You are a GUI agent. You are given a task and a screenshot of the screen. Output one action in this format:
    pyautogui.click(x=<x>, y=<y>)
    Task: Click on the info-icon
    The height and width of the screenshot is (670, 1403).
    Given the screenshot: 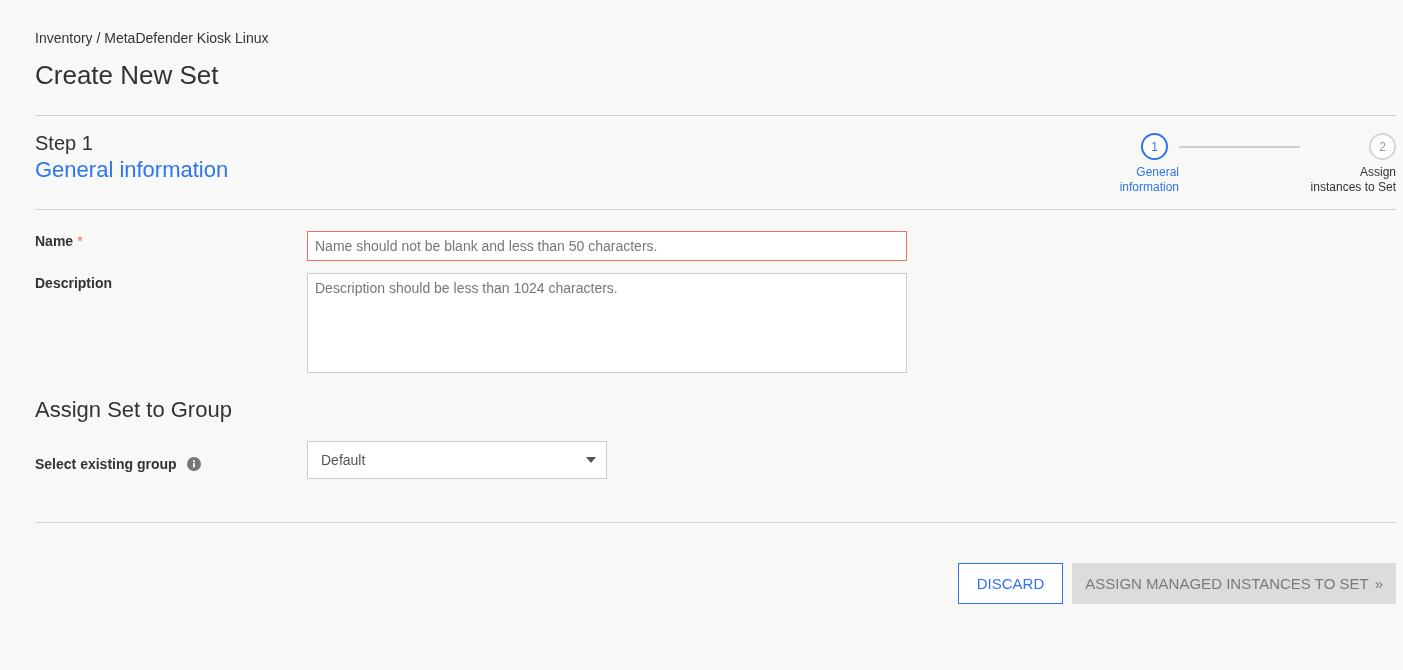 What is the action you would take?
    pyautogui.click(x=193, y=464)
    